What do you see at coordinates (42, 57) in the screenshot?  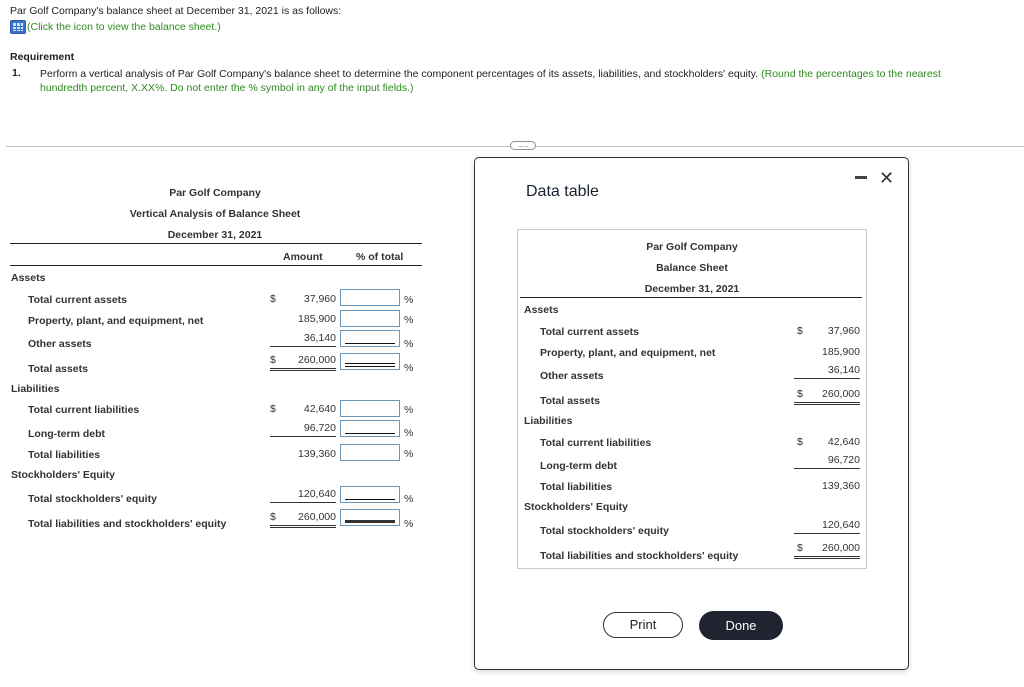 I see `requirement-title: Requirement` at bounding box center [42, 57].